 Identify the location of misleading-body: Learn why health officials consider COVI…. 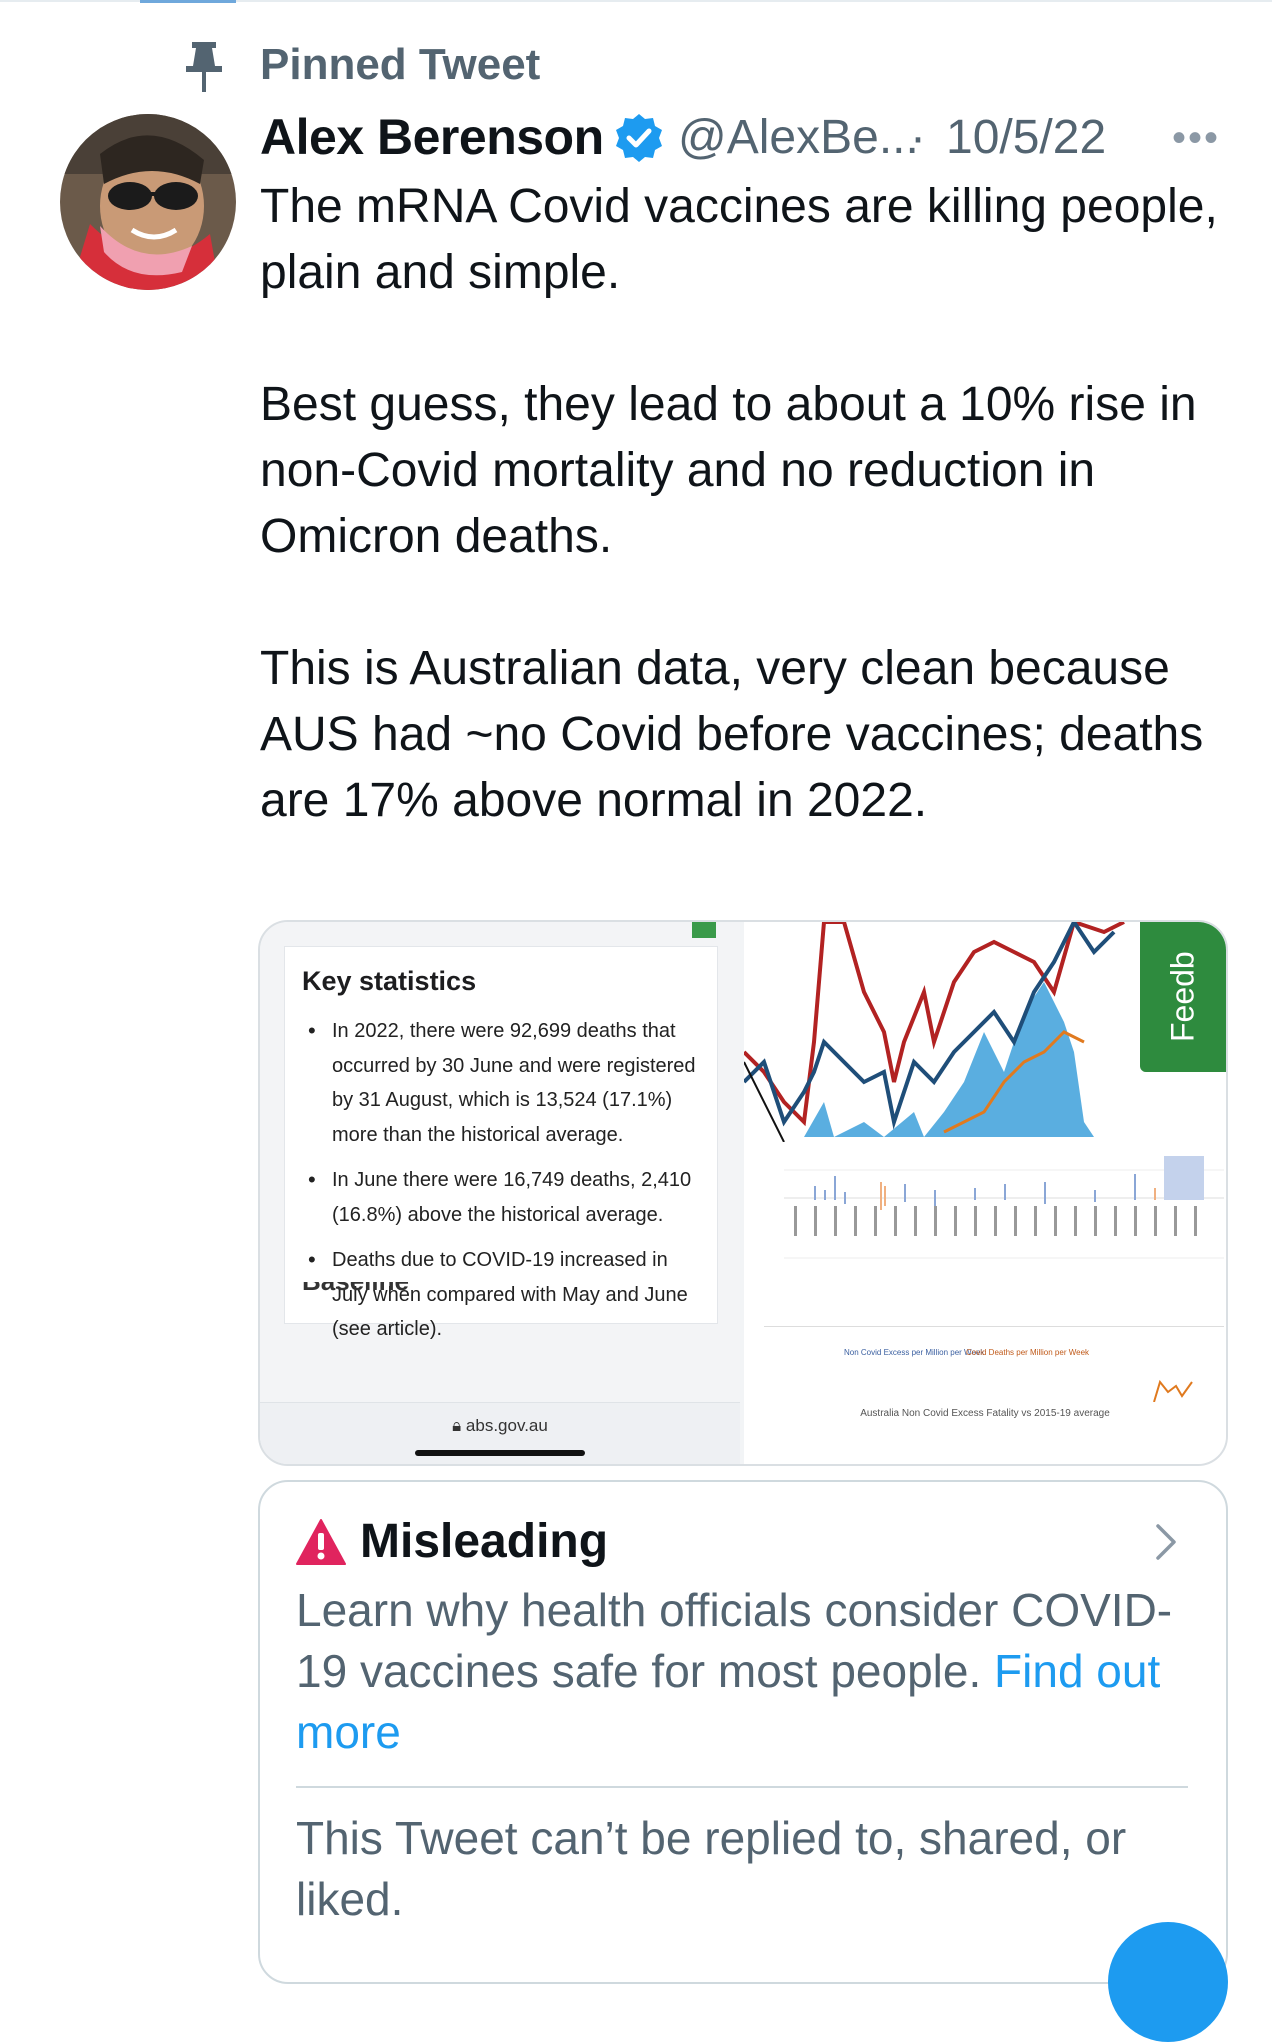
(746, 1671).